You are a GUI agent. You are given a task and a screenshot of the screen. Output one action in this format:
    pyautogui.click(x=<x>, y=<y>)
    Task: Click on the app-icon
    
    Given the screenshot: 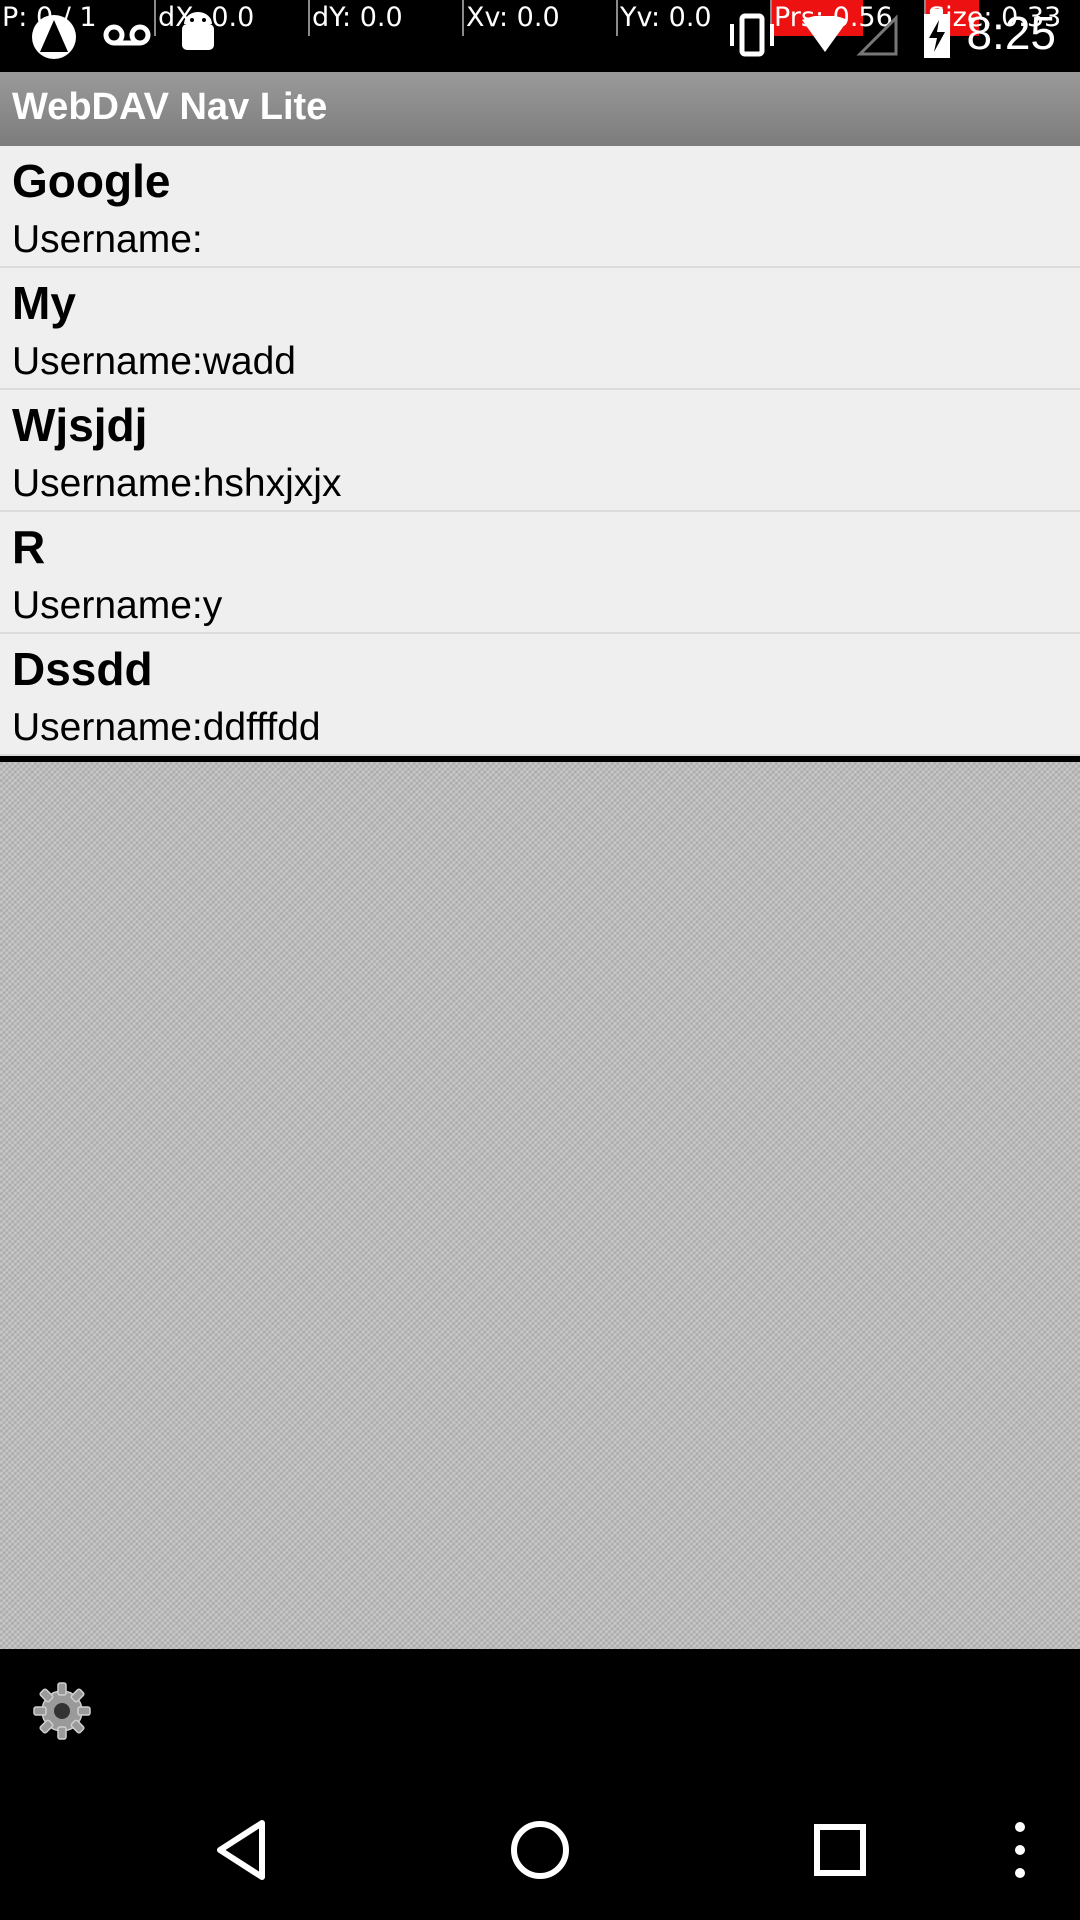 What is the action you would take?
    pyautogui.click(x=54, y=37)
    